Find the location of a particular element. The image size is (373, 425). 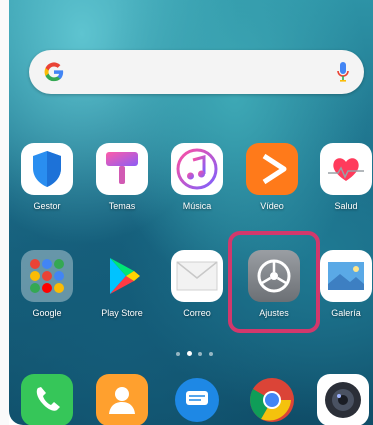

app-salud: Salud is located at coordinates (343, 177).